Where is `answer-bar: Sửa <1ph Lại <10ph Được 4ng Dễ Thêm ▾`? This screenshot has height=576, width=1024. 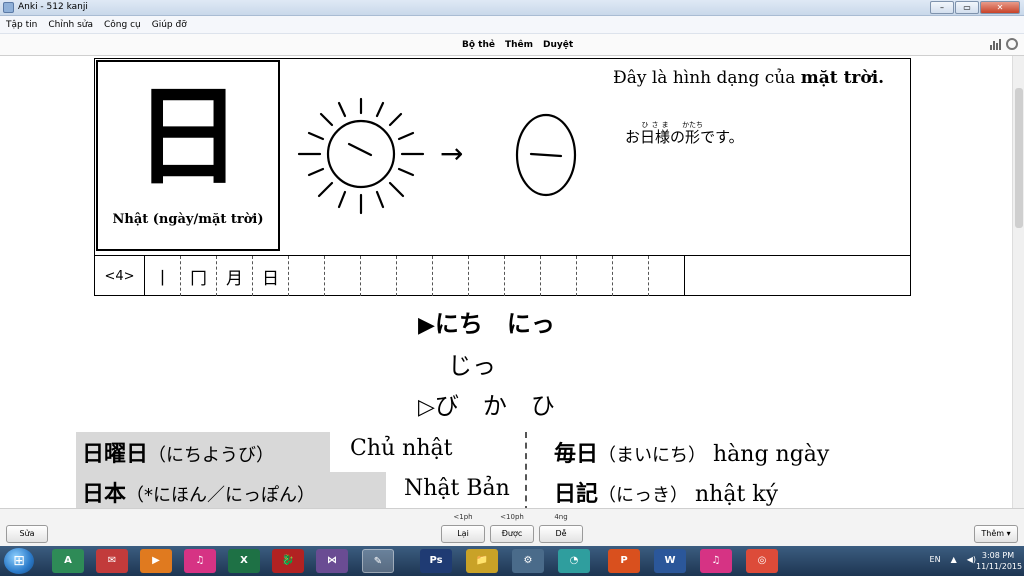 answer-bar: Sửa <1ph Lại <10ph Được 4ng Dễ Thêm ▾ is located at coordinates (512, 527).